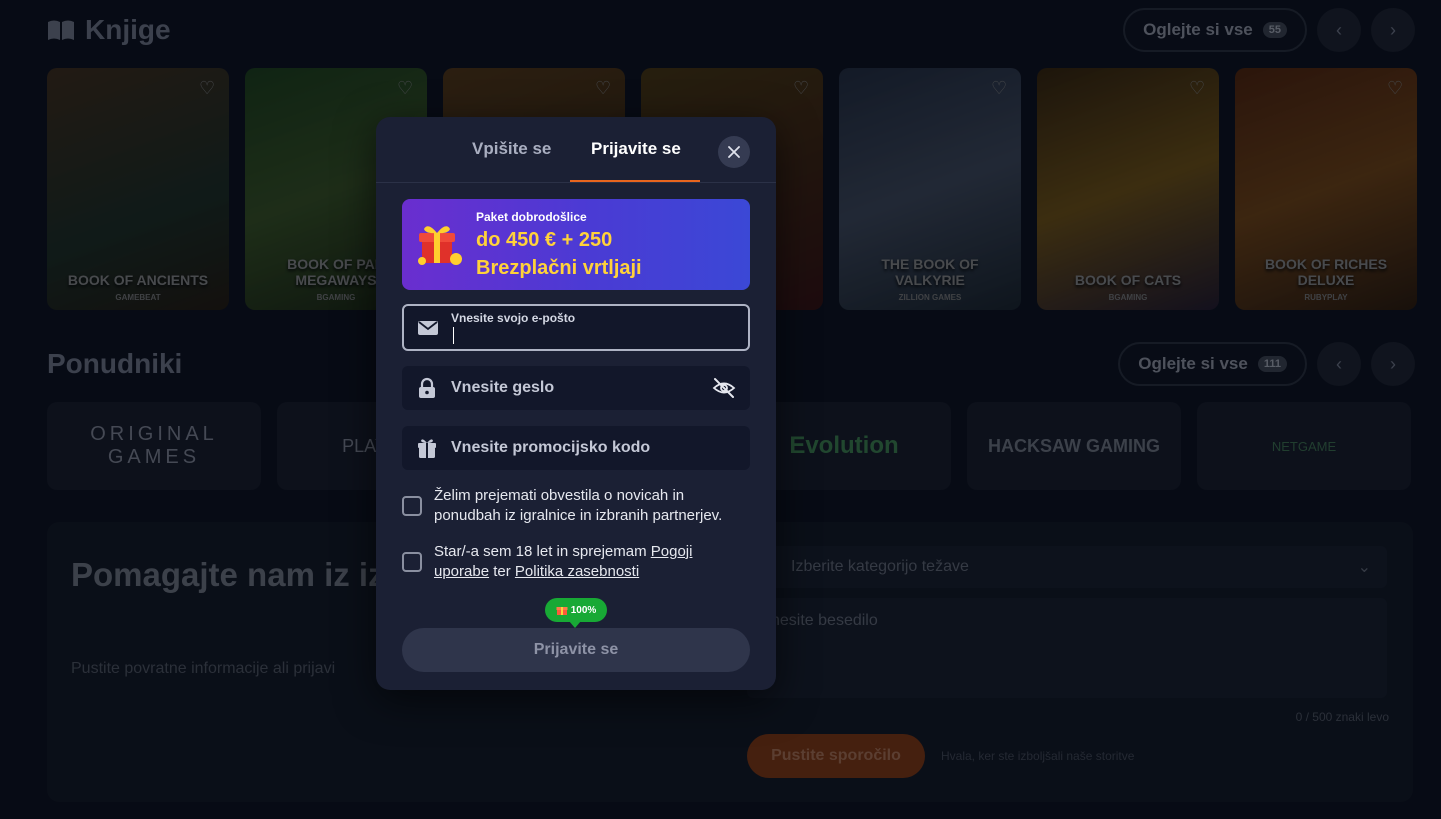 Image resolution: width=1441 pixels, height=819 pixels. Describe the element at coordinates (576, 650) in the screenshot. I see `login-submit-button: Prijavite se` at that location.